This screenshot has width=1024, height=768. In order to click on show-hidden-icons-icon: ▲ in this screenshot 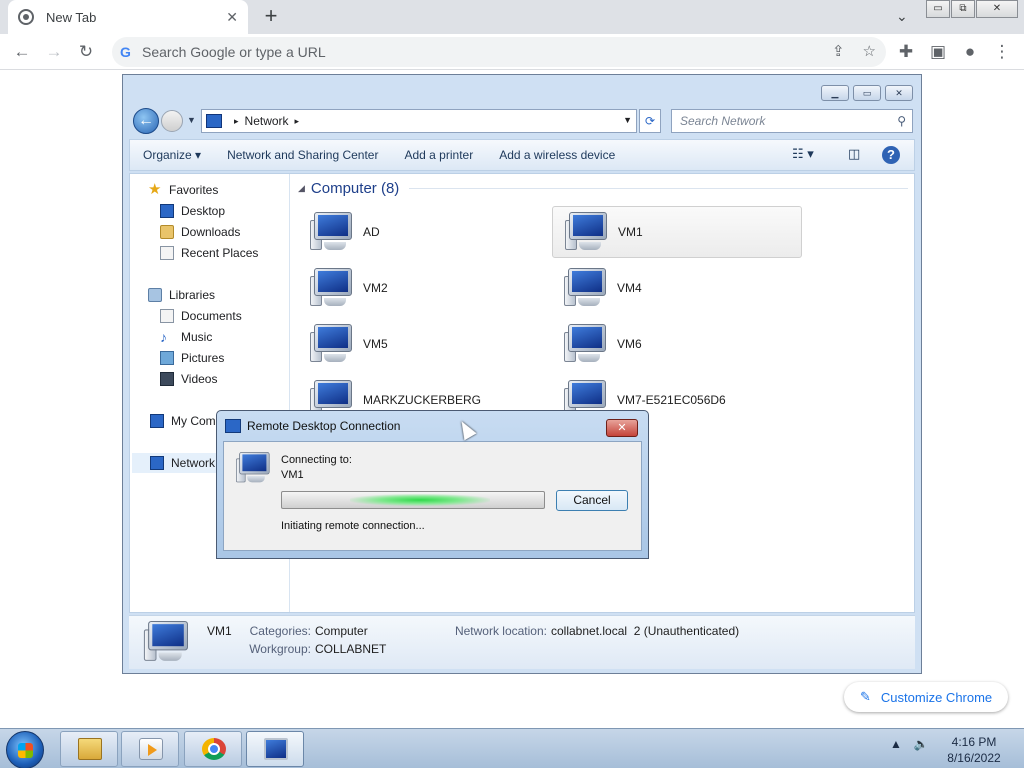, I will do `click(896, 744)`.